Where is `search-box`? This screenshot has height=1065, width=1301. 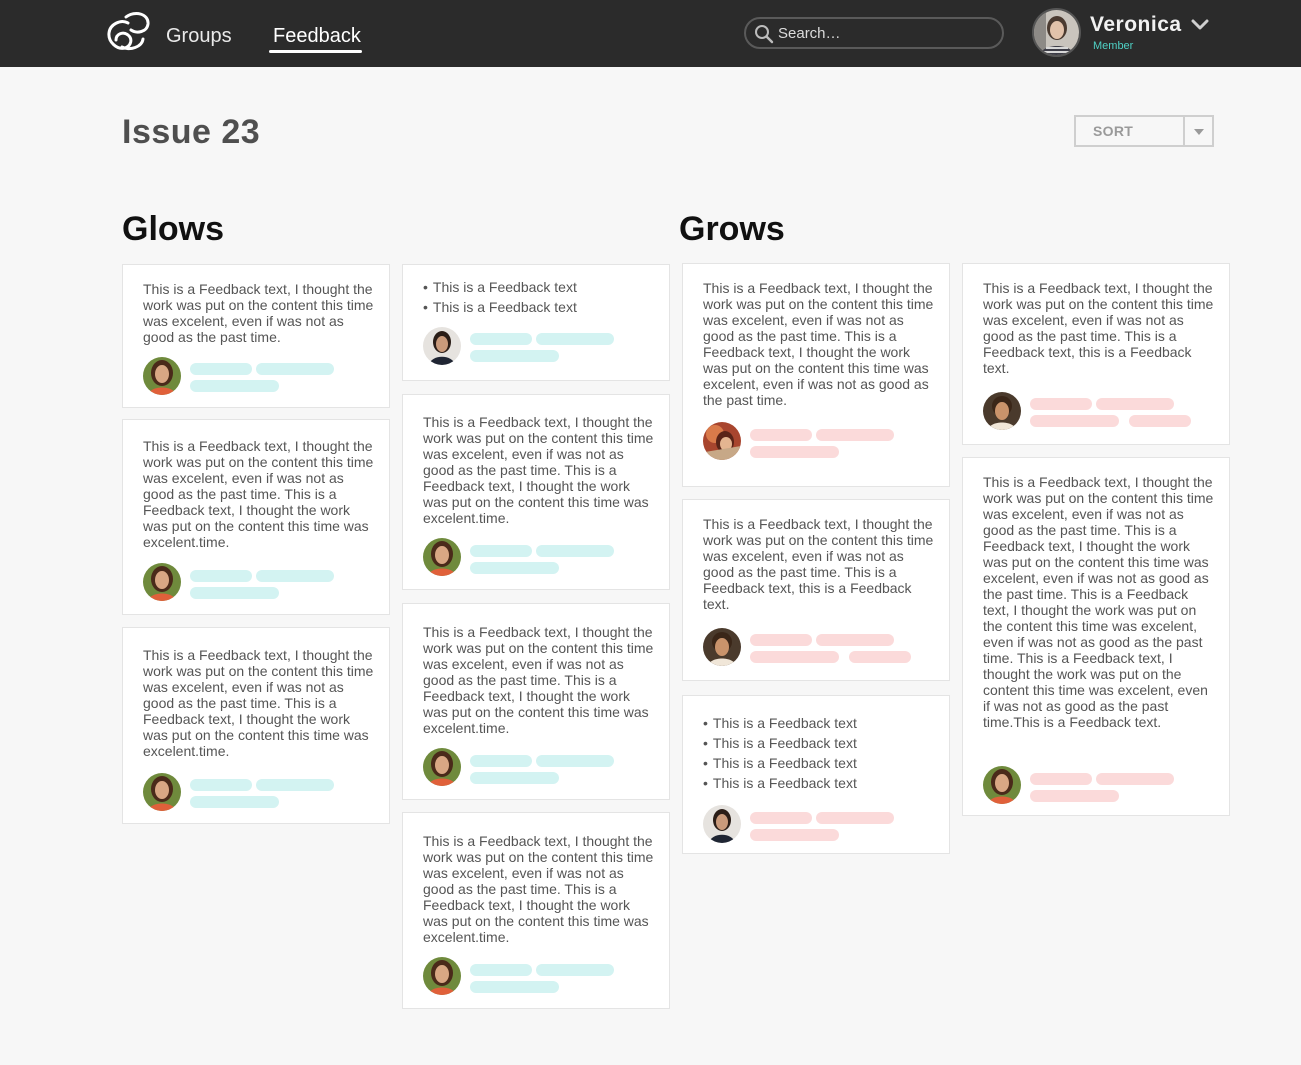 search-box is located at coordinates (874, 33).